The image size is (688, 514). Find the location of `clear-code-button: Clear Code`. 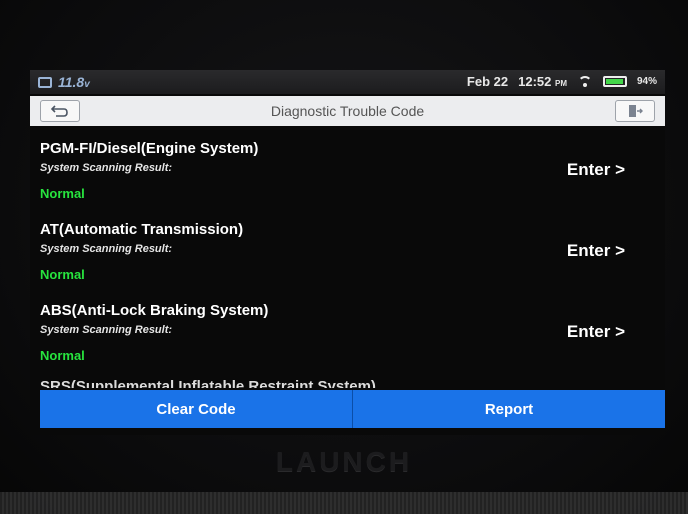

clear-code-button: Clear Code is located at coordinates (196, 409).